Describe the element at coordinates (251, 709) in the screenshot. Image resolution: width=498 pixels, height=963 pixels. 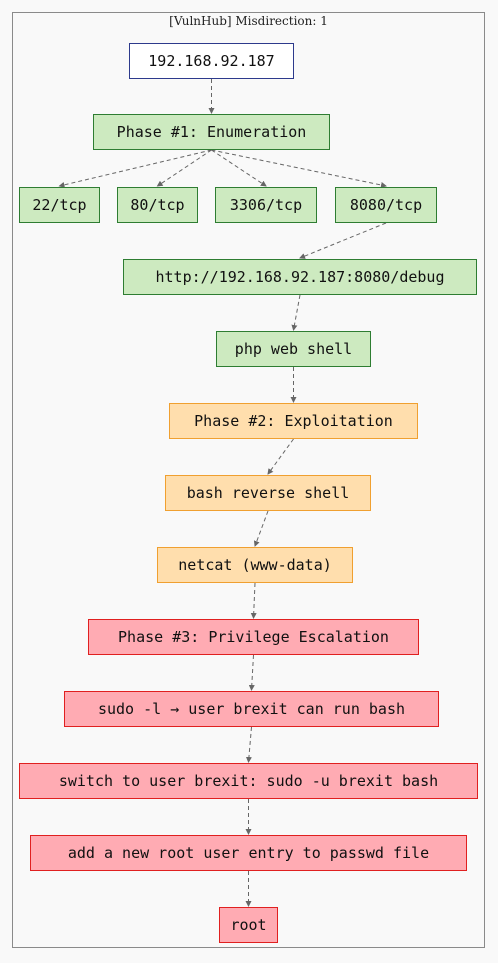
I see `node-sudo-l: sudo -l → user brexit can run bash` at that location.